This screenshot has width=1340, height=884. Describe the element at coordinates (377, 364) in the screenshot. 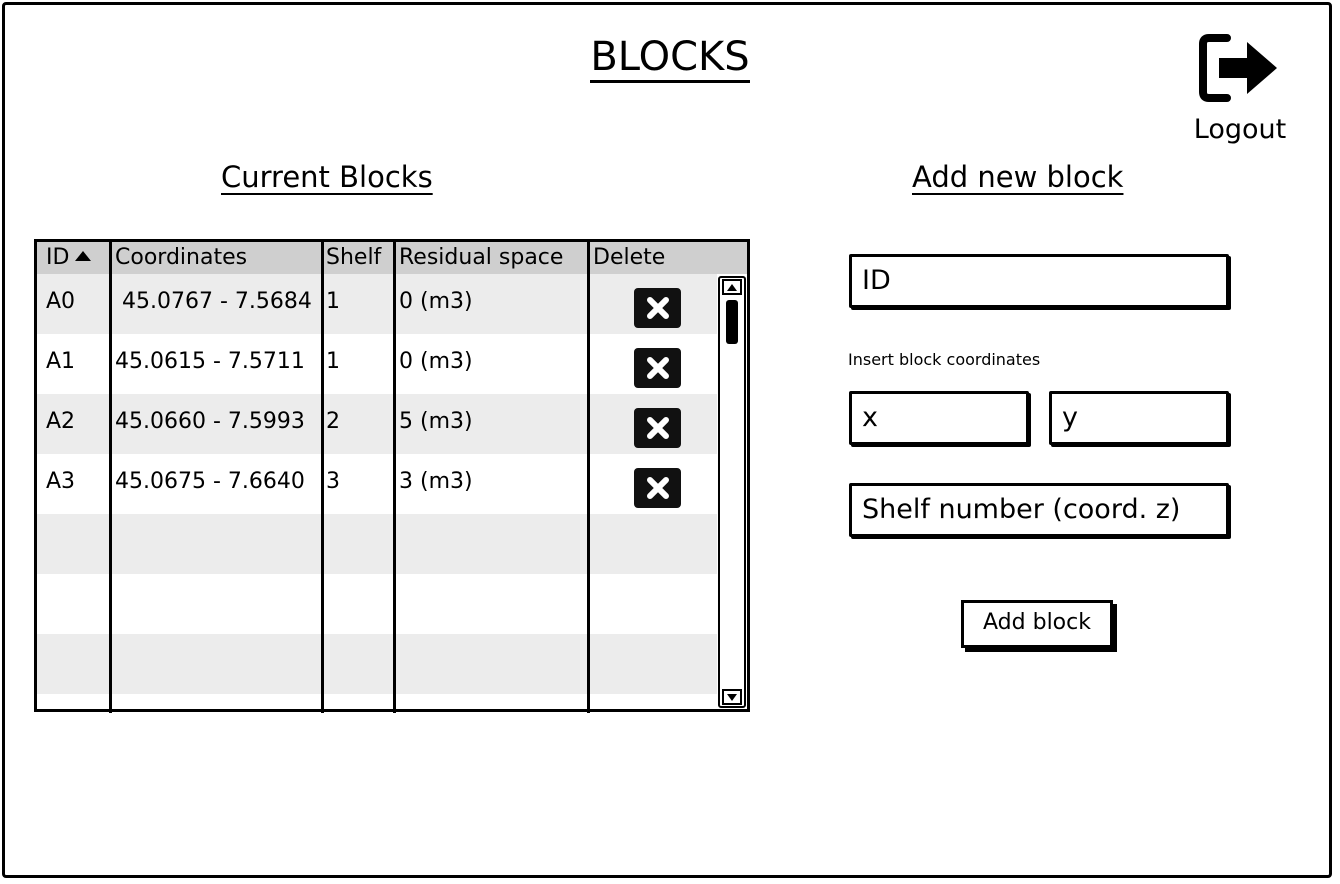

I see `table-row: A1 45.0615 - 7.5711 1 0 (m3)` at that location.